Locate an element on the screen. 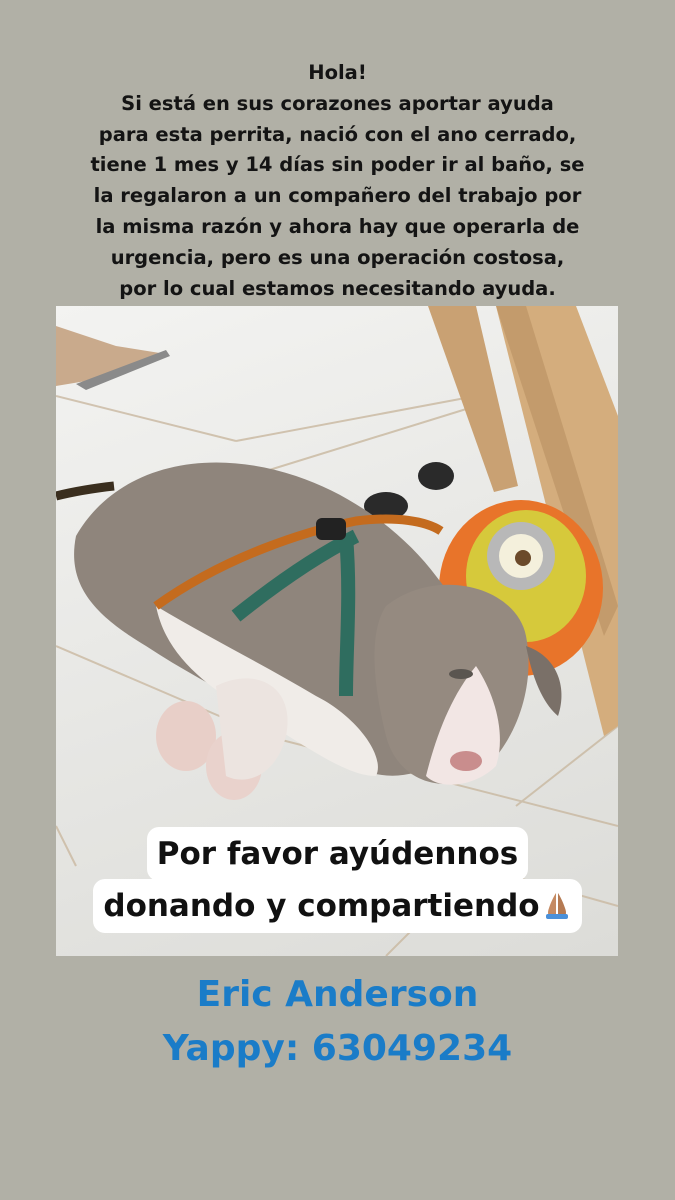  caption-text-2-box: donando y compartiendo is located at coordinates (337, 906).